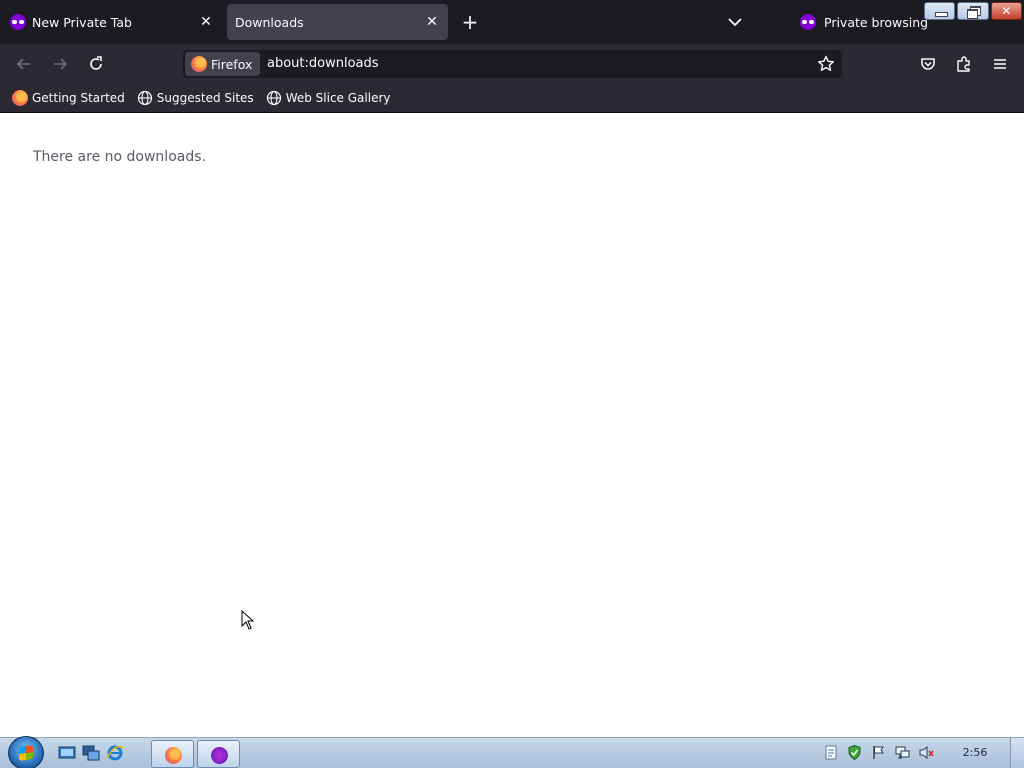 The width and height of the screenshot is (1024, 768). What do you see at coordinates (82, 22) in the screenshot?
I see `tab-label: New Private Tab` at bounding box center [82, 22].